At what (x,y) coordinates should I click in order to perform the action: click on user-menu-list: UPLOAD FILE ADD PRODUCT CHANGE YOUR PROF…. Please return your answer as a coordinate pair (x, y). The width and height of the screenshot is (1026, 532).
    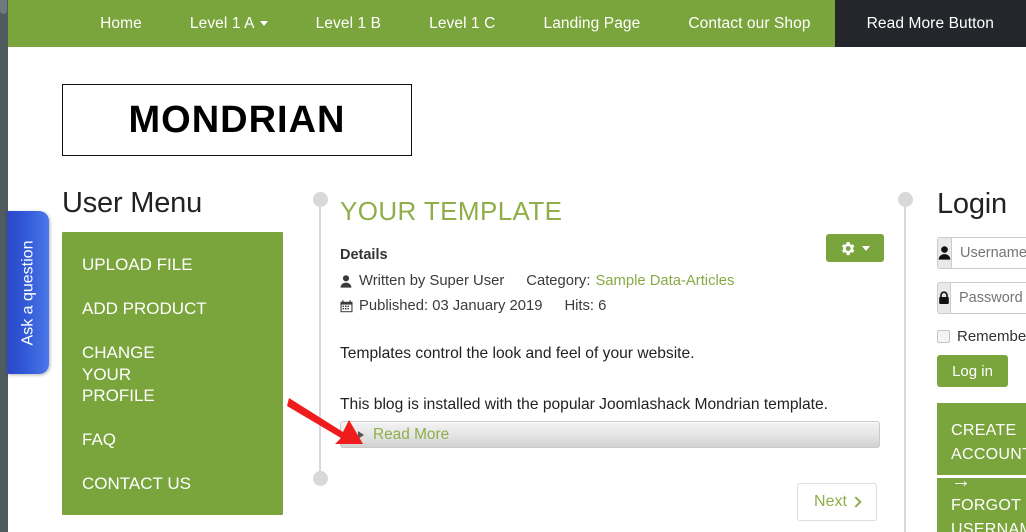
    Looking at the image, I should click on (172, 373).